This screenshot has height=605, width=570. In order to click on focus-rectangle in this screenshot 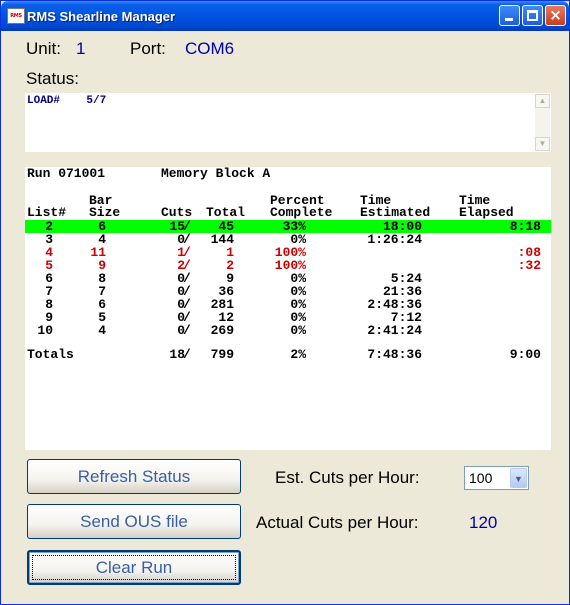, I will do `click(134, 567)`.